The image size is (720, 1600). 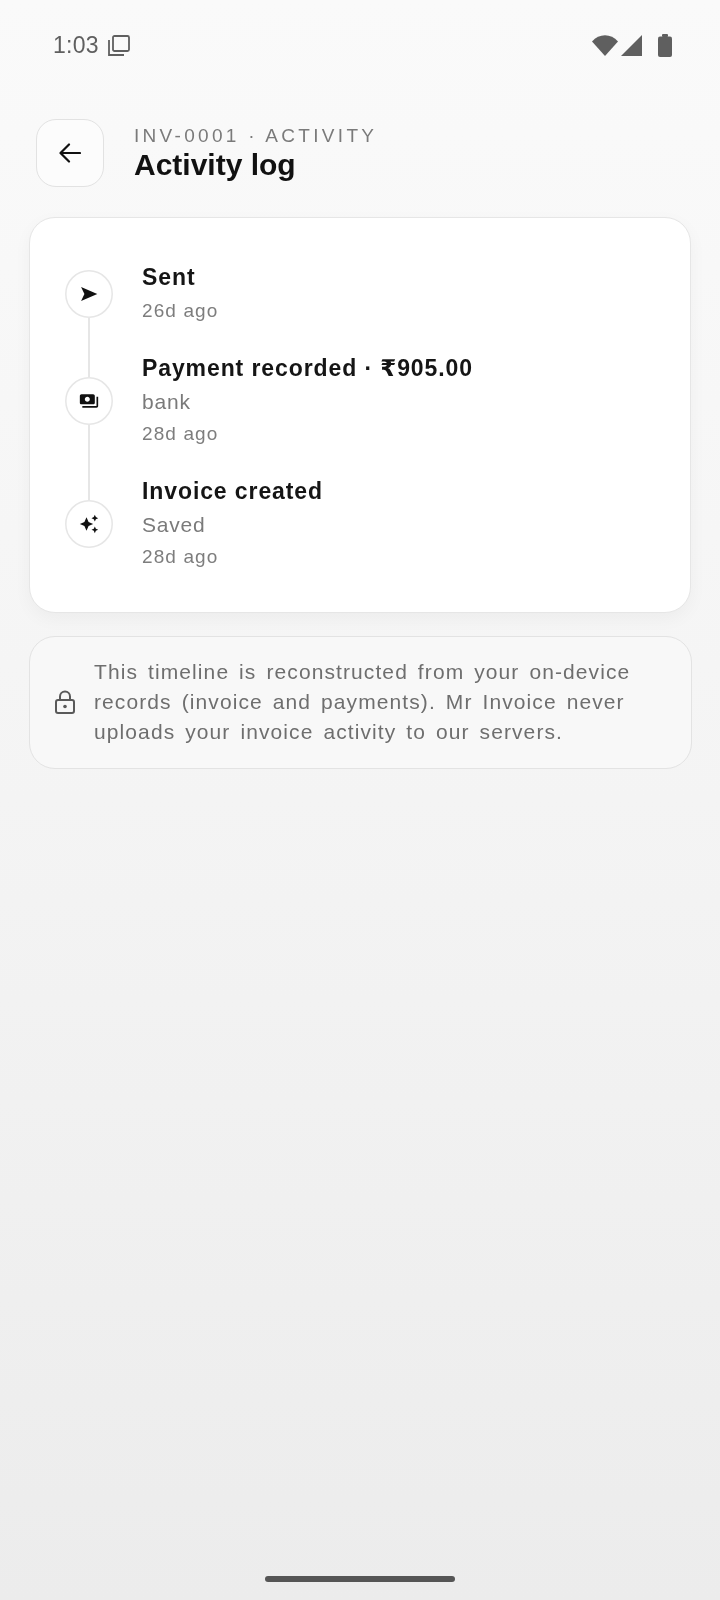 I want to click on lock-icon, so click(x=65, y=702).